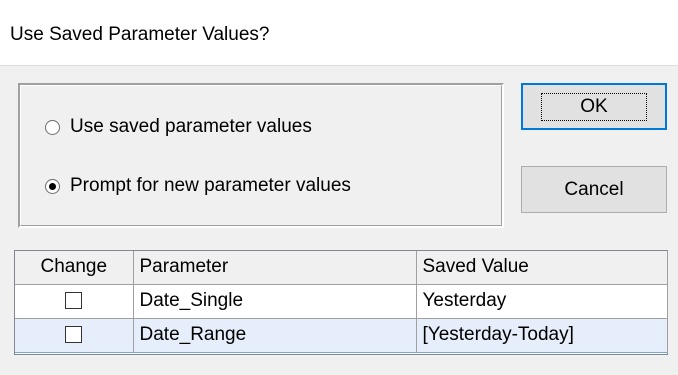  What do you see at coordinates (542, 268) in the screenshot?
I see `column-header-saved-value: Saved Value` at bounding box center [542, 268].